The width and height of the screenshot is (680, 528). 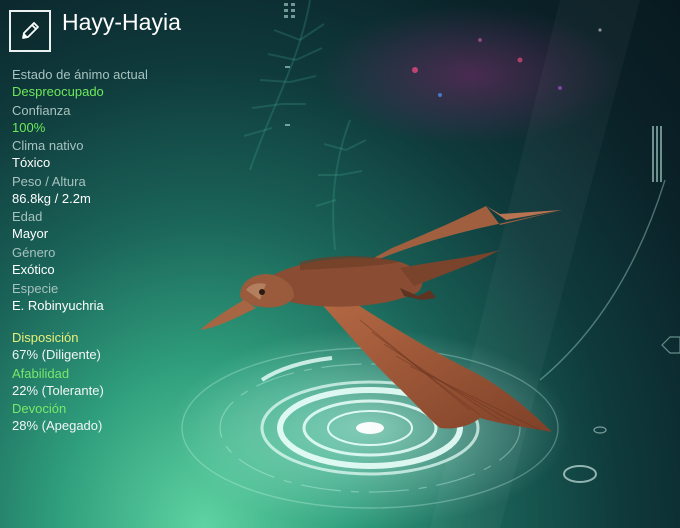 I want to click on trait-label: Devoción, so click(x=39, y=409).